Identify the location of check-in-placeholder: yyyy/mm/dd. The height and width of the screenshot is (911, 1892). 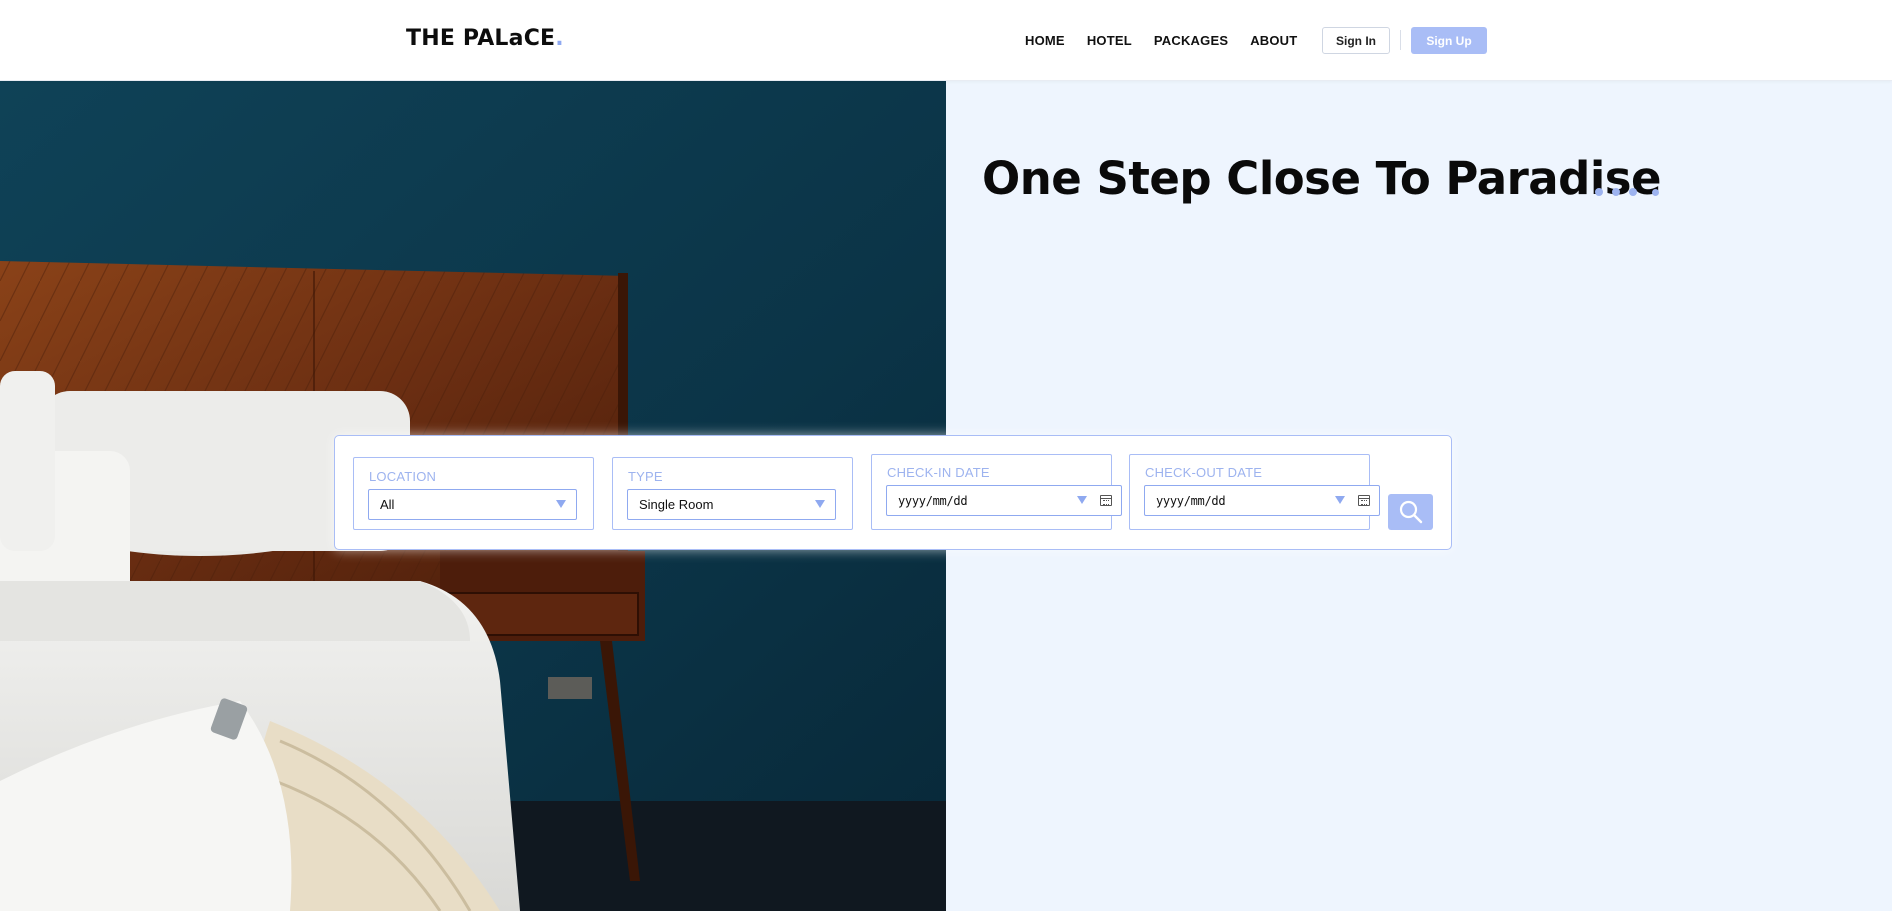
(933, 500).